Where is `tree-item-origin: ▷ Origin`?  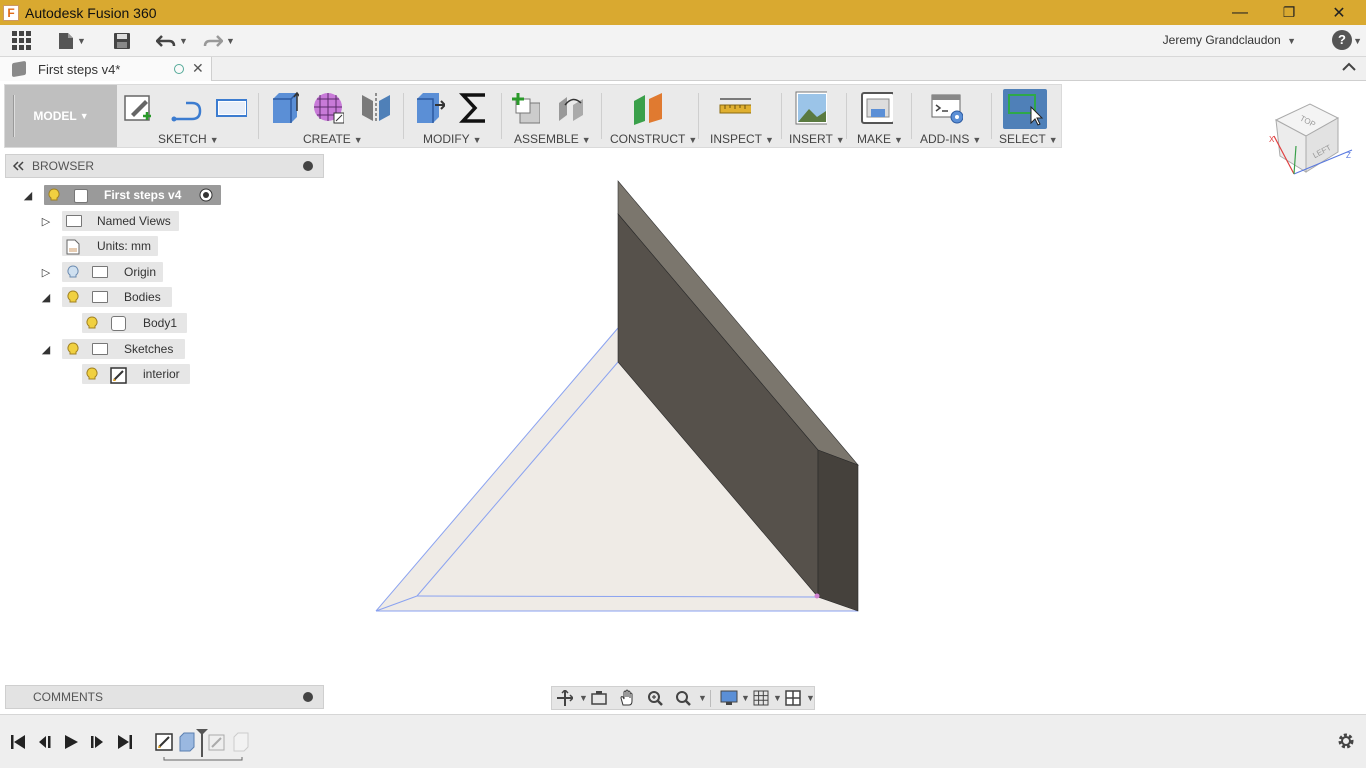 tree-item-origin: ▷ Origin is located at coordinates (102, 272).